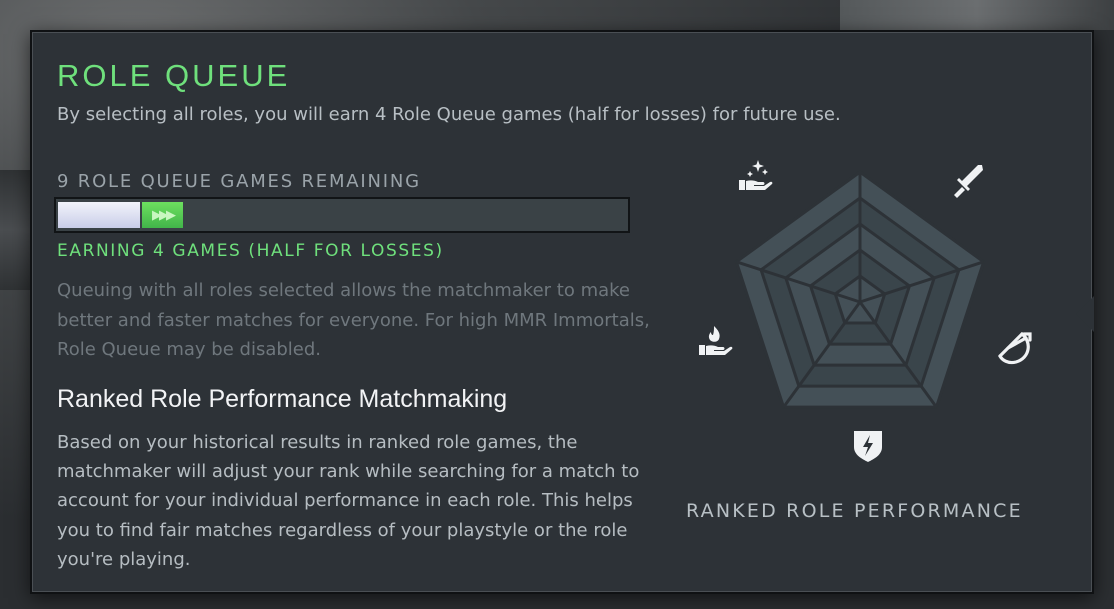 The width and height of the screenshot is (1114, 609). I want to click on games-remaining-label: 9 ROLE QUEUE GAMES REMAINING, so click(239, 181).